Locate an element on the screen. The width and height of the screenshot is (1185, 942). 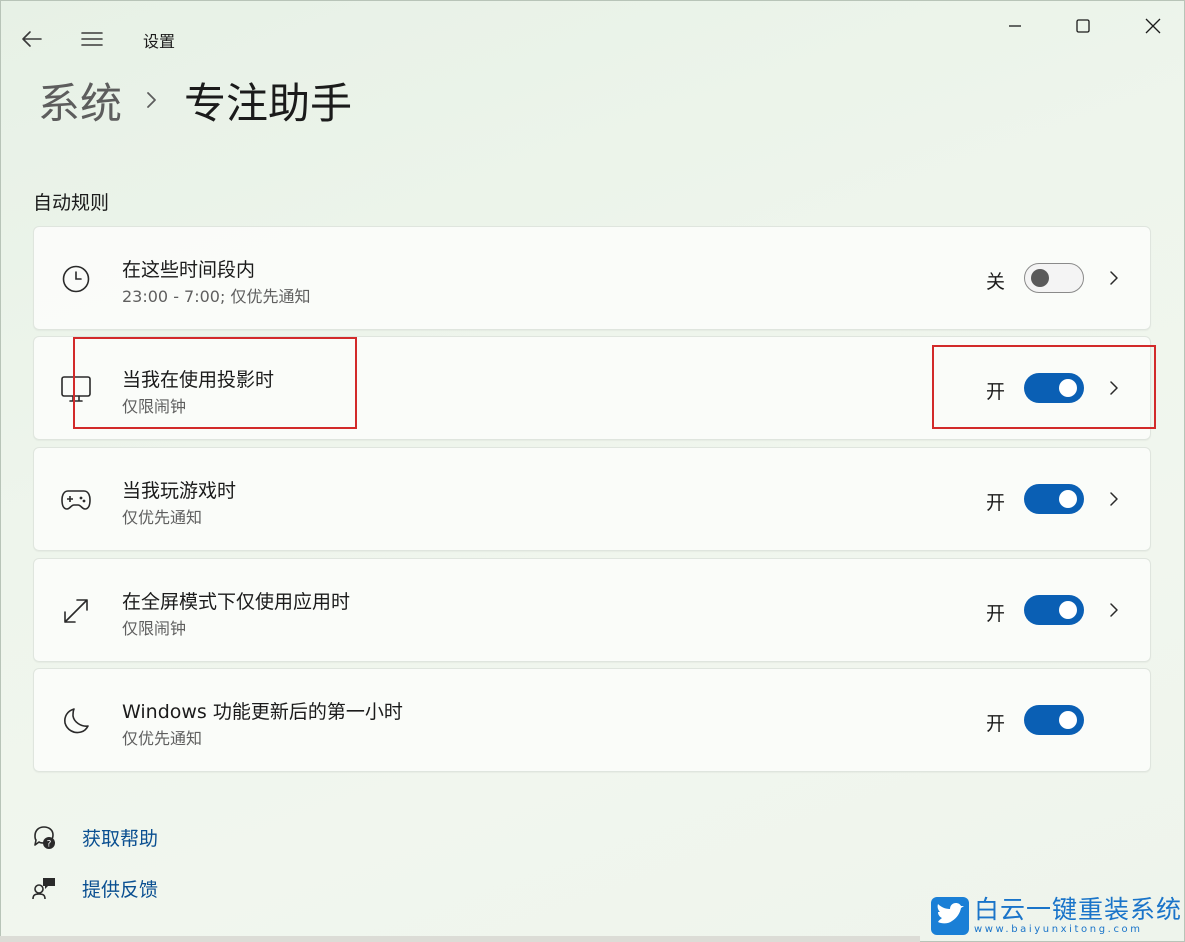
window-title: 设置 is located at coordinates (159, 41).